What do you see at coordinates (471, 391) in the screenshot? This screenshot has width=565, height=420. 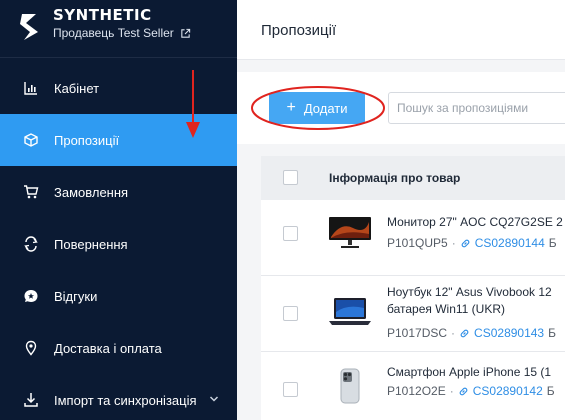 I see `product-meta: P1012O2E · CS02890142 Б` at bounding box center [471, 391].